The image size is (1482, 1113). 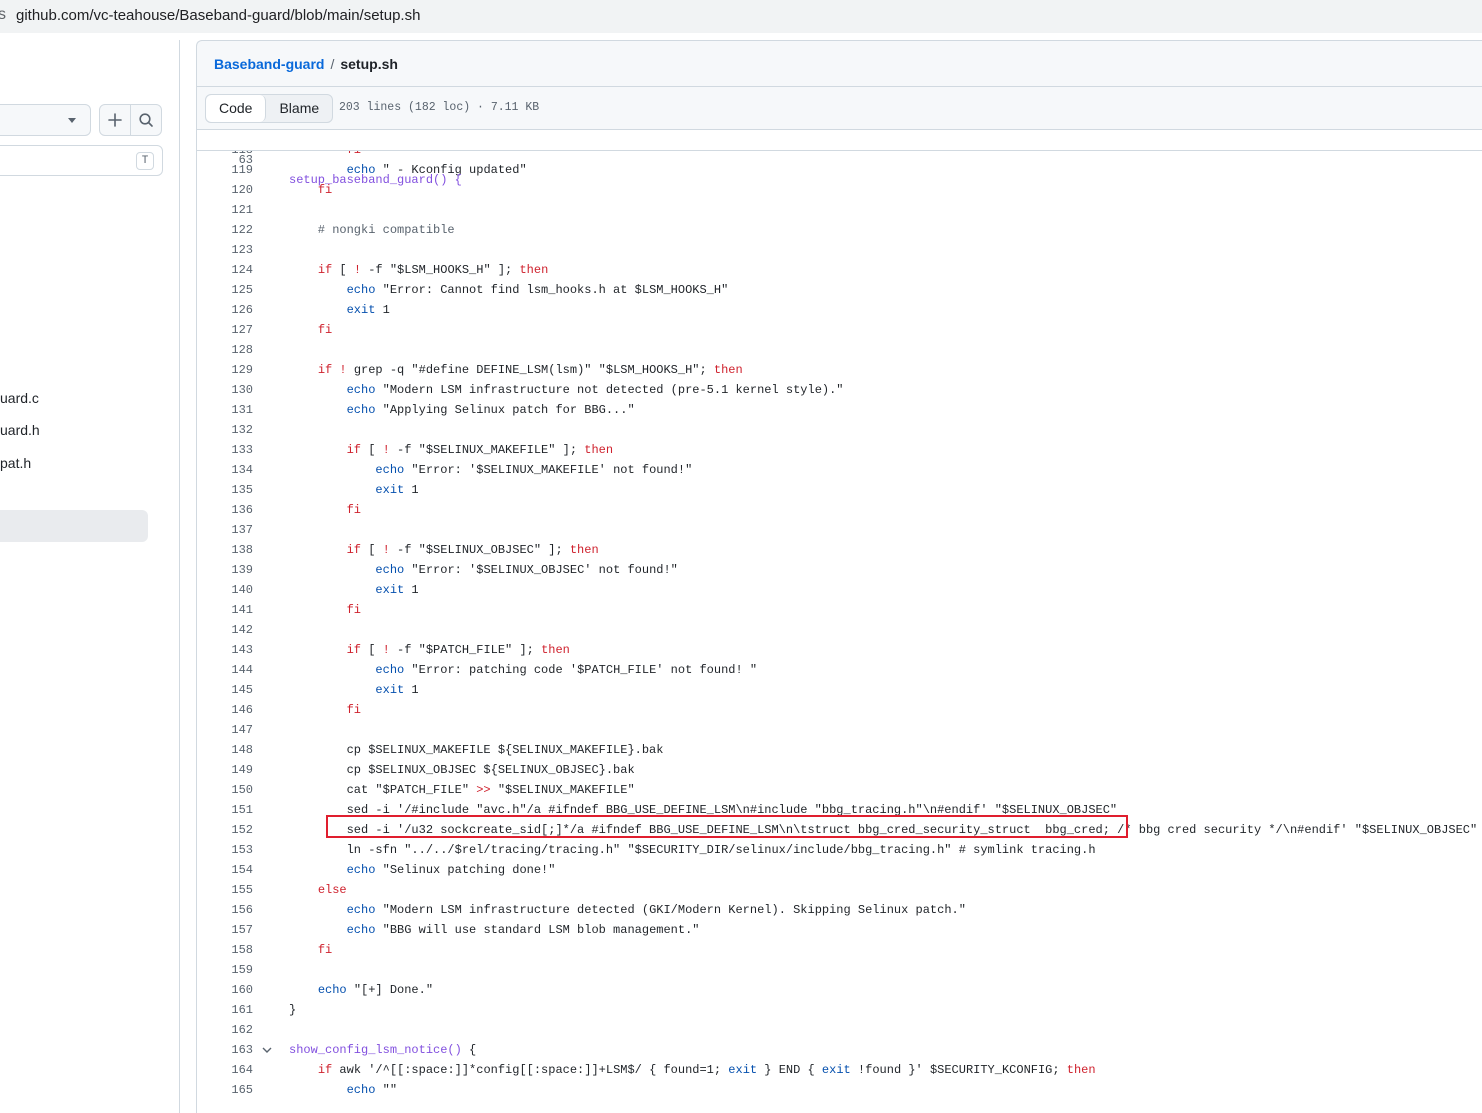 I want to click on line-number: 128, so click(x=225, y=350).